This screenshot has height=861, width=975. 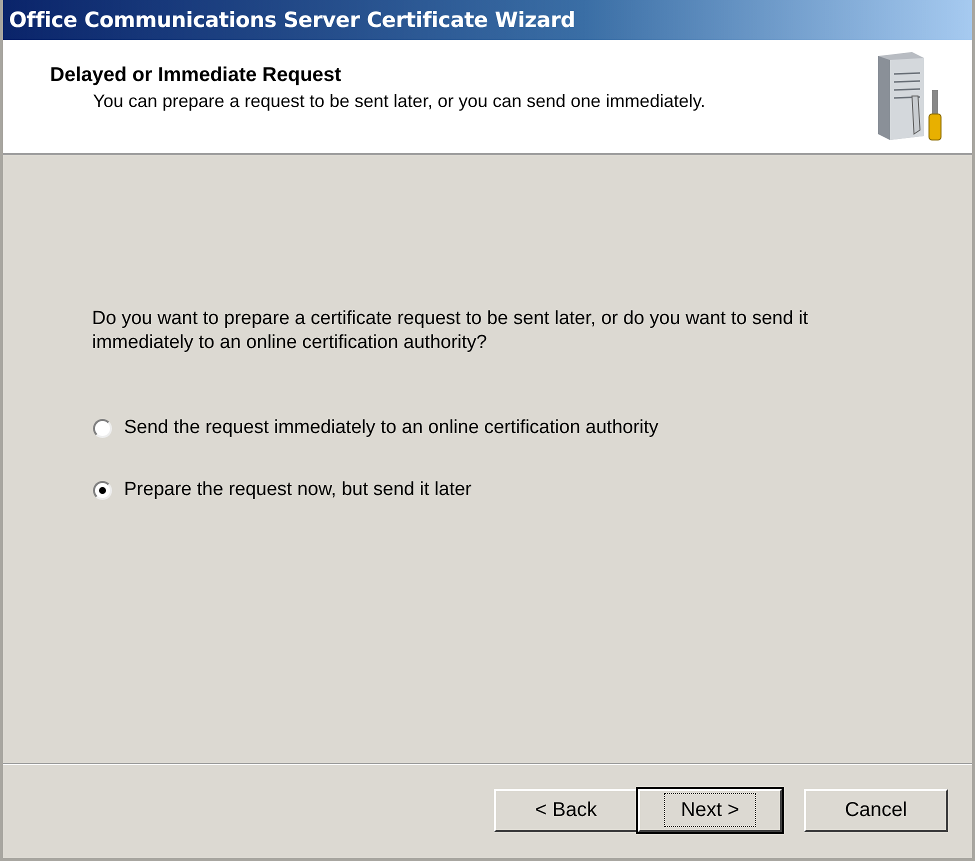 What do you see at coordinates (298, 490) in the screenshot?
I see `option-label: Prepare the request now, but send it later` at bounding box center [298, 490].